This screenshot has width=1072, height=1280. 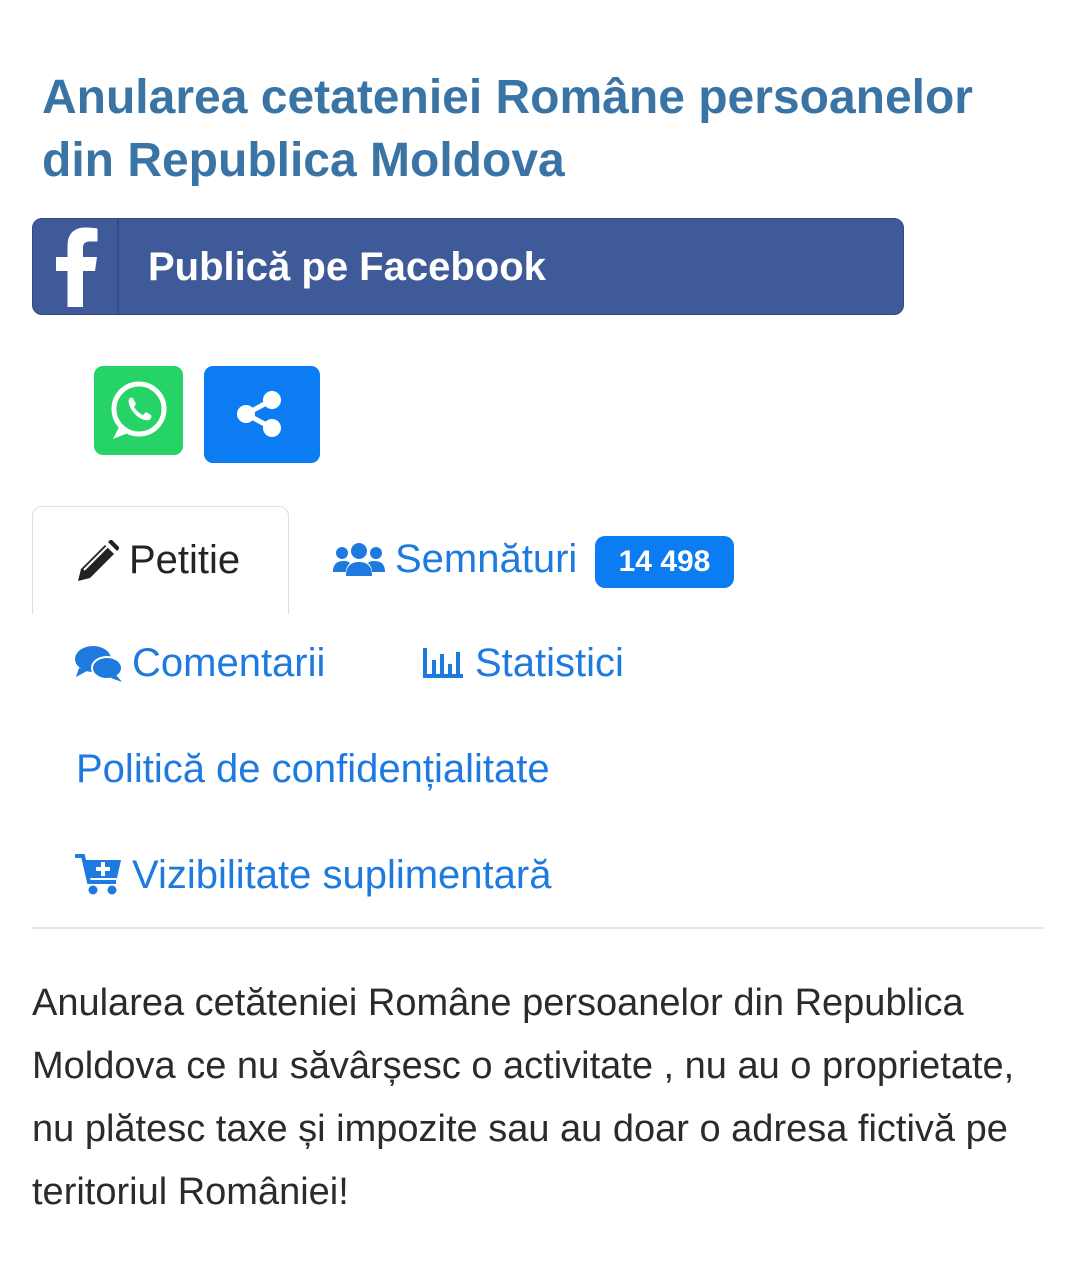 I want to click on tab-privacy-label: Politică de confidențialitate, so click(x=313, y=769).